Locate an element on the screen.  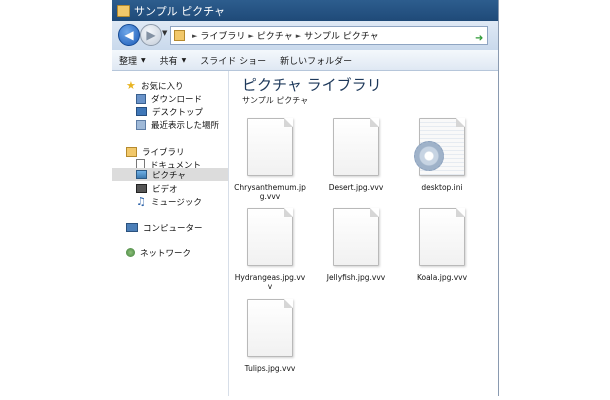
file-name: Hydrangeas.jpg.vvv is located at coordinates (270, 282).